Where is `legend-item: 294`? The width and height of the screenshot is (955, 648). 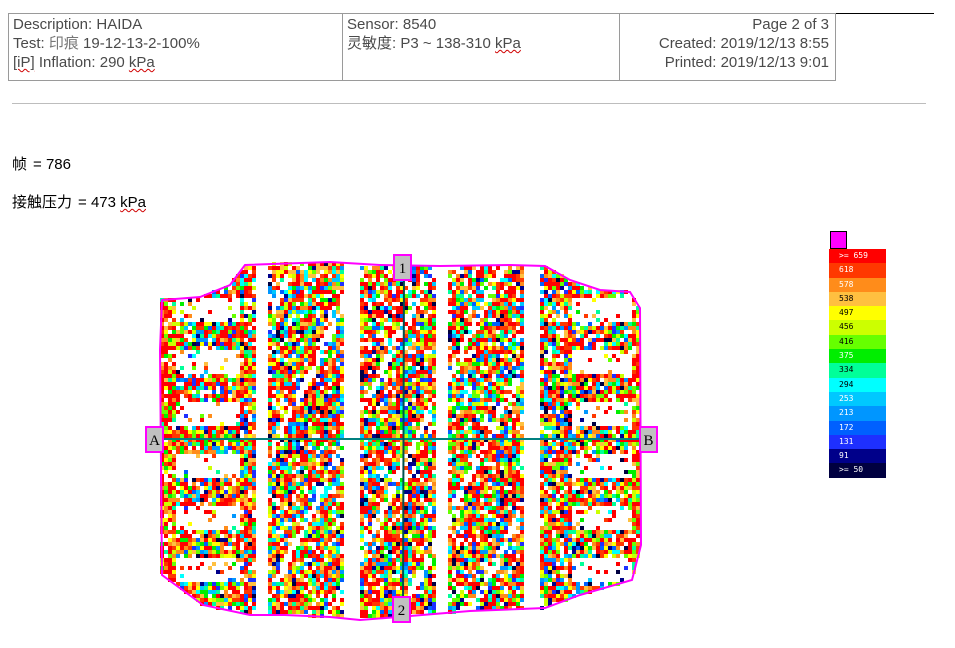 legend-item: 294 is located at coordinates (857, 384).